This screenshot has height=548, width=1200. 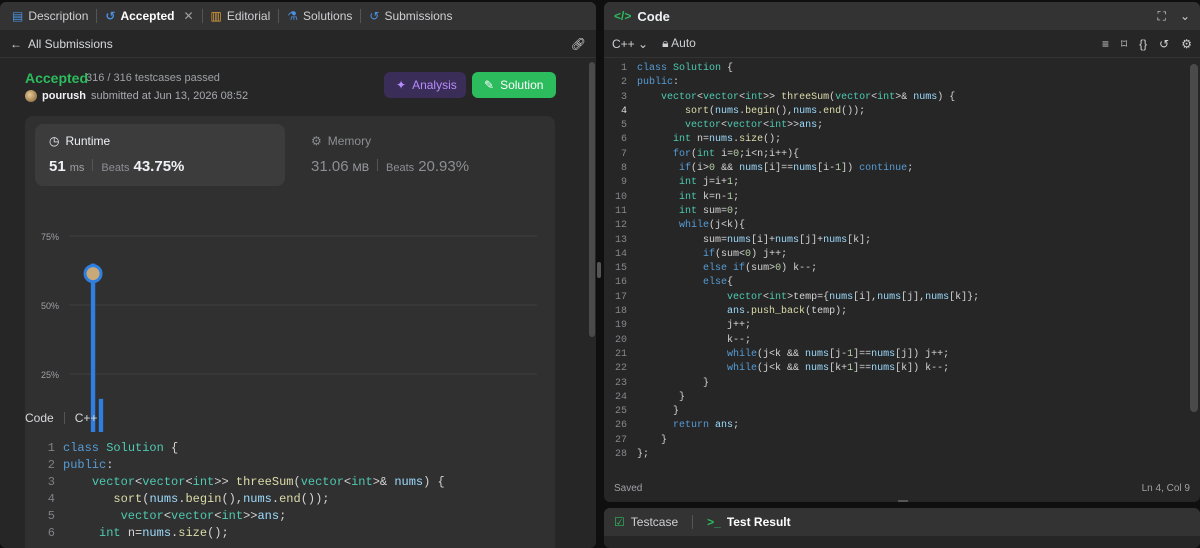 What do you see at coordinates (1194, 238) in the screenshot?
I see `editor-scrollbar` at bounding box center [1194, 238].